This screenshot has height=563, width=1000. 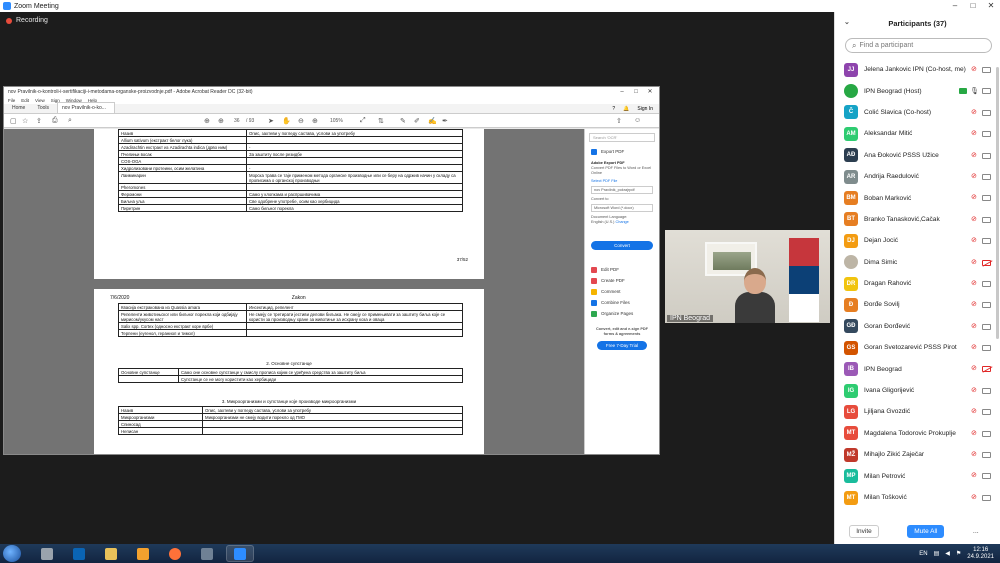 I want to click on participant-row: IPN Beograd (Host) 🎙, so click(x=916, y=90).